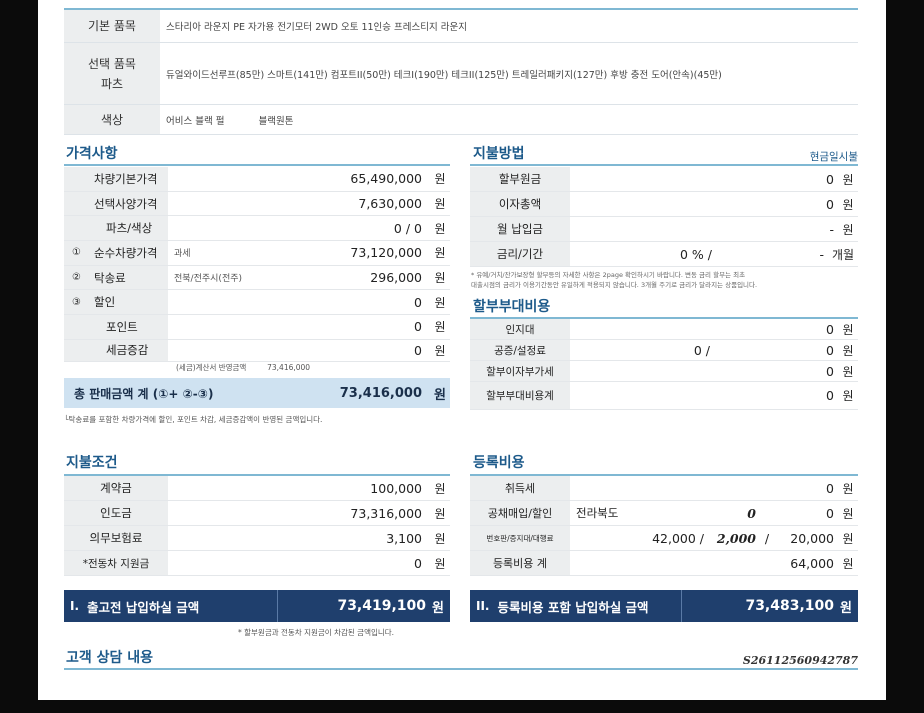 The image size is (924, 713). I want to click on price-row-note: 전북/전주시(전주), so click(208, 279).